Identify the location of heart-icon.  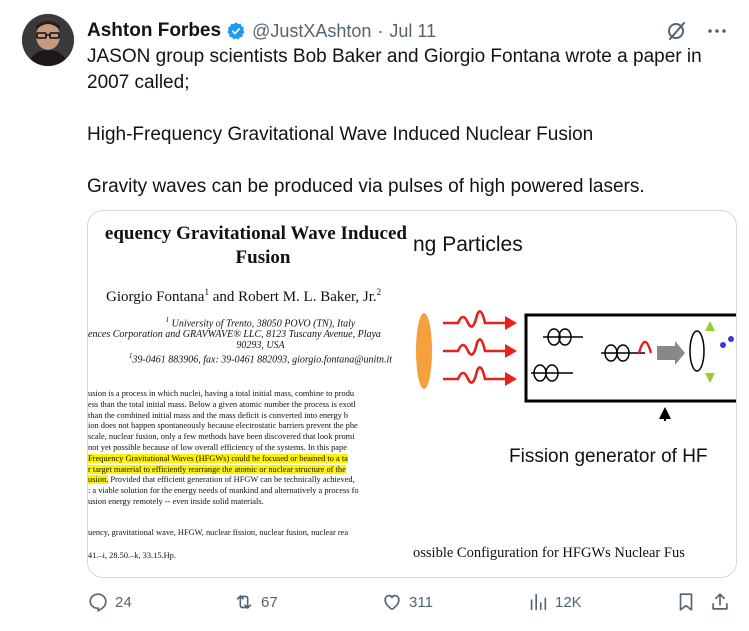
(392, 602).